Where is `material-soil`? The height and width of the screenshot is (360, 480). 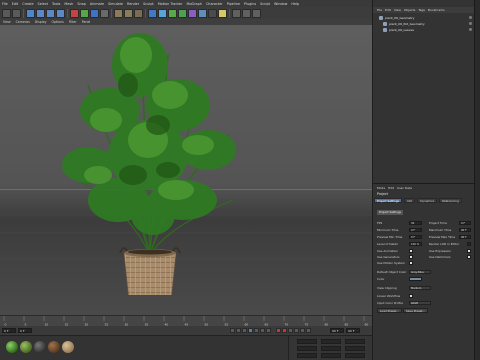 material-soil is located at coordinates (40, 347).